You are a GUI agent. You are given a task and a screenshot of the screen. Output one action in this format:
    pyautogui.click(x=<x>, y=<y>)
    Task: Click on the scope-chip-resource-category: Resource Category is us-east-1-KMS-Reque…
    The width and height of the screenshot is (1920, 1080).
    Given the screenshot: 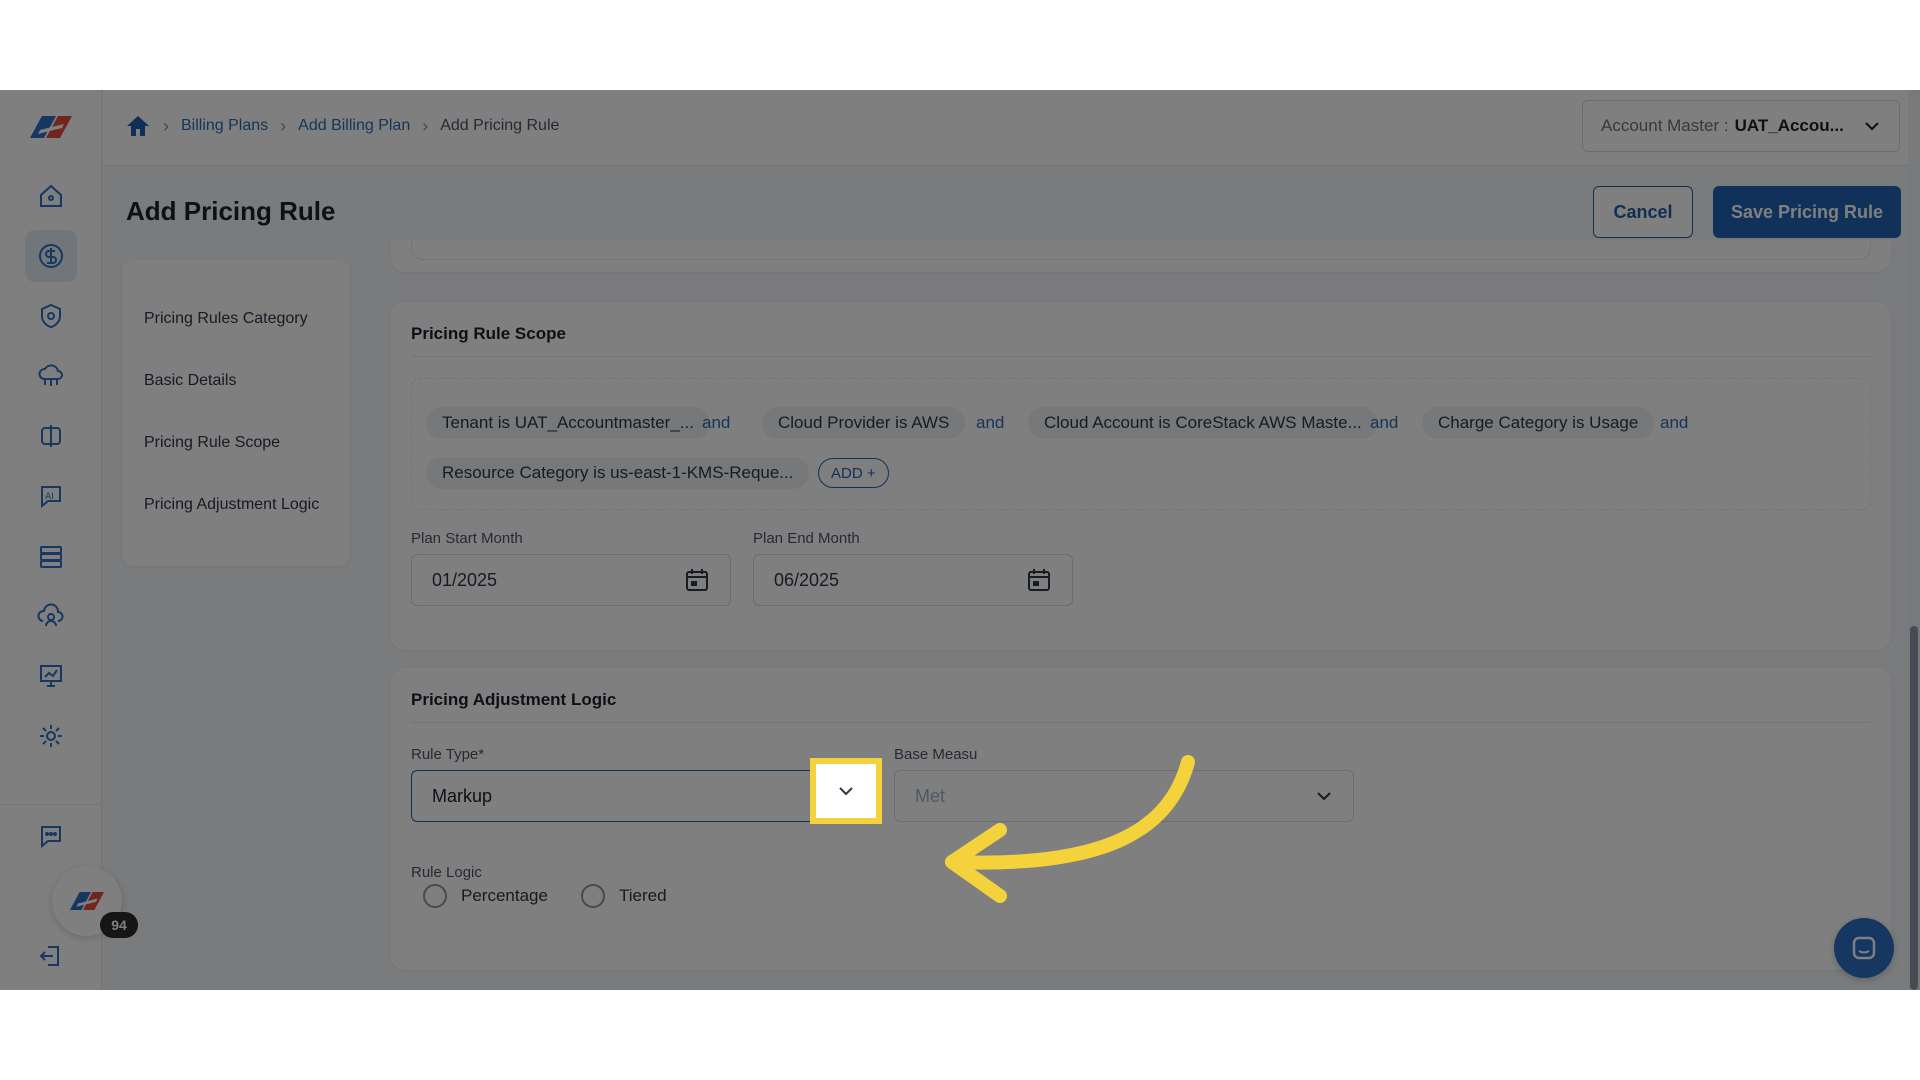 What is the action you would take?
    pyautogui.click(x=618, y=473)
    